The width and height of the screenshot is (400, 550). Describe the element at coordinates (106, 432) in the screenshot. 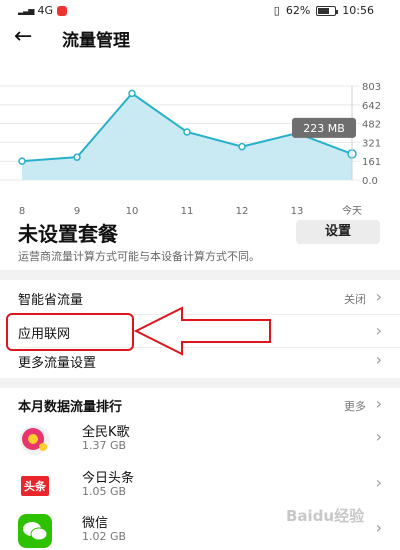

I see `app-name: 全民K歌` at that location.